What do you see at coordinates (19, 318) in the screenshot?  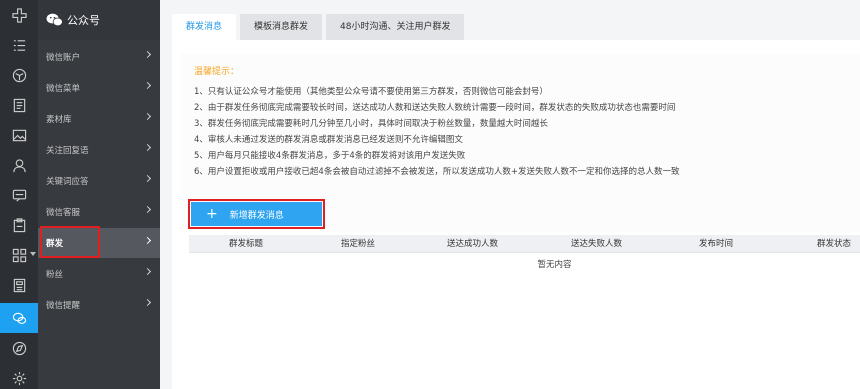 I see `wechat-icon` at bounding box center [19, 318].